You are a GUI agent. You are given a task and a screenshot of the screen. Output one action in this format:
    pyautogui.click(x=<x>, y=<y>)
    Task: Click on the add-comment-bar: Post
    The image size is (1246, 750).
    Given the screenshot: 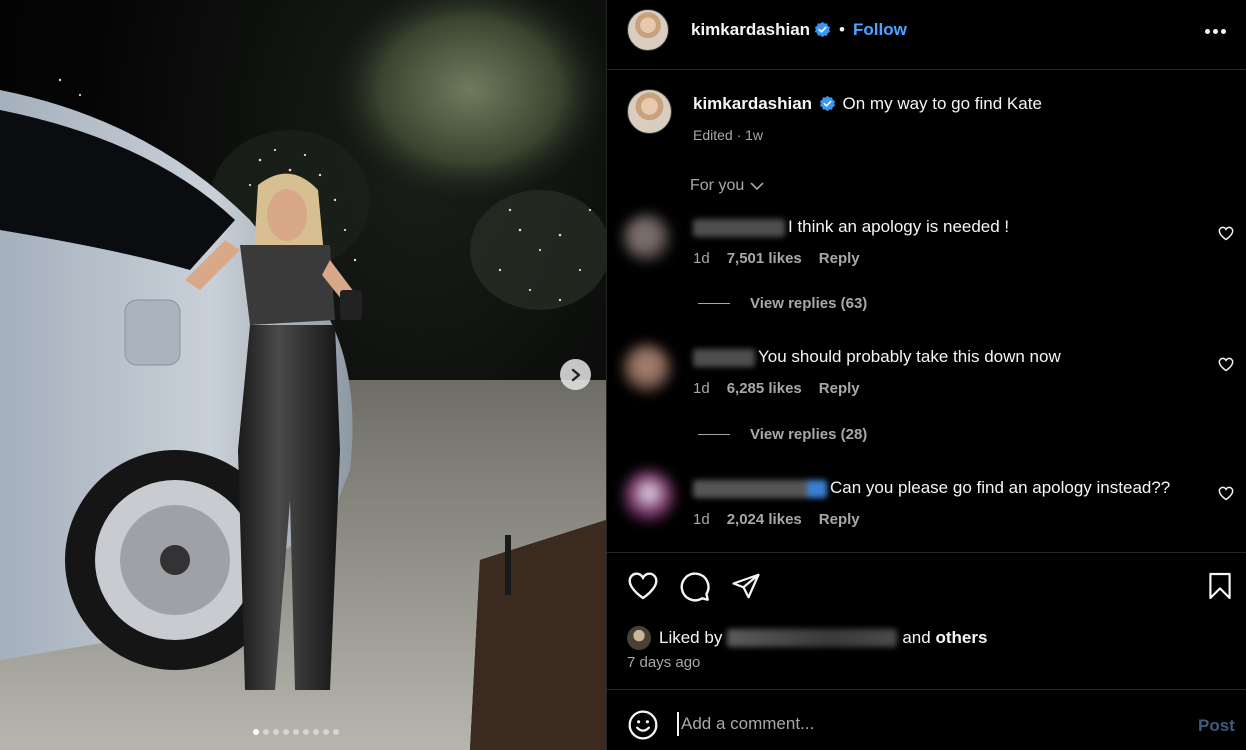 What is the action you would take?
    pyautogui.click(x=926, y=719)
    